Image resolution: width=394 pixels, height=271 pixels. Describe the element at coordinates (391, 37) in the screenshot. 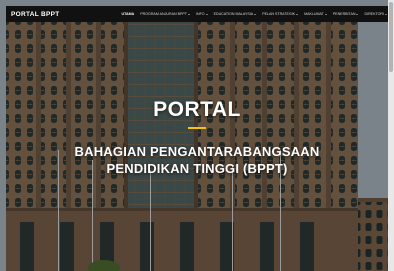

I see `scrollbar-thumb` at that location.